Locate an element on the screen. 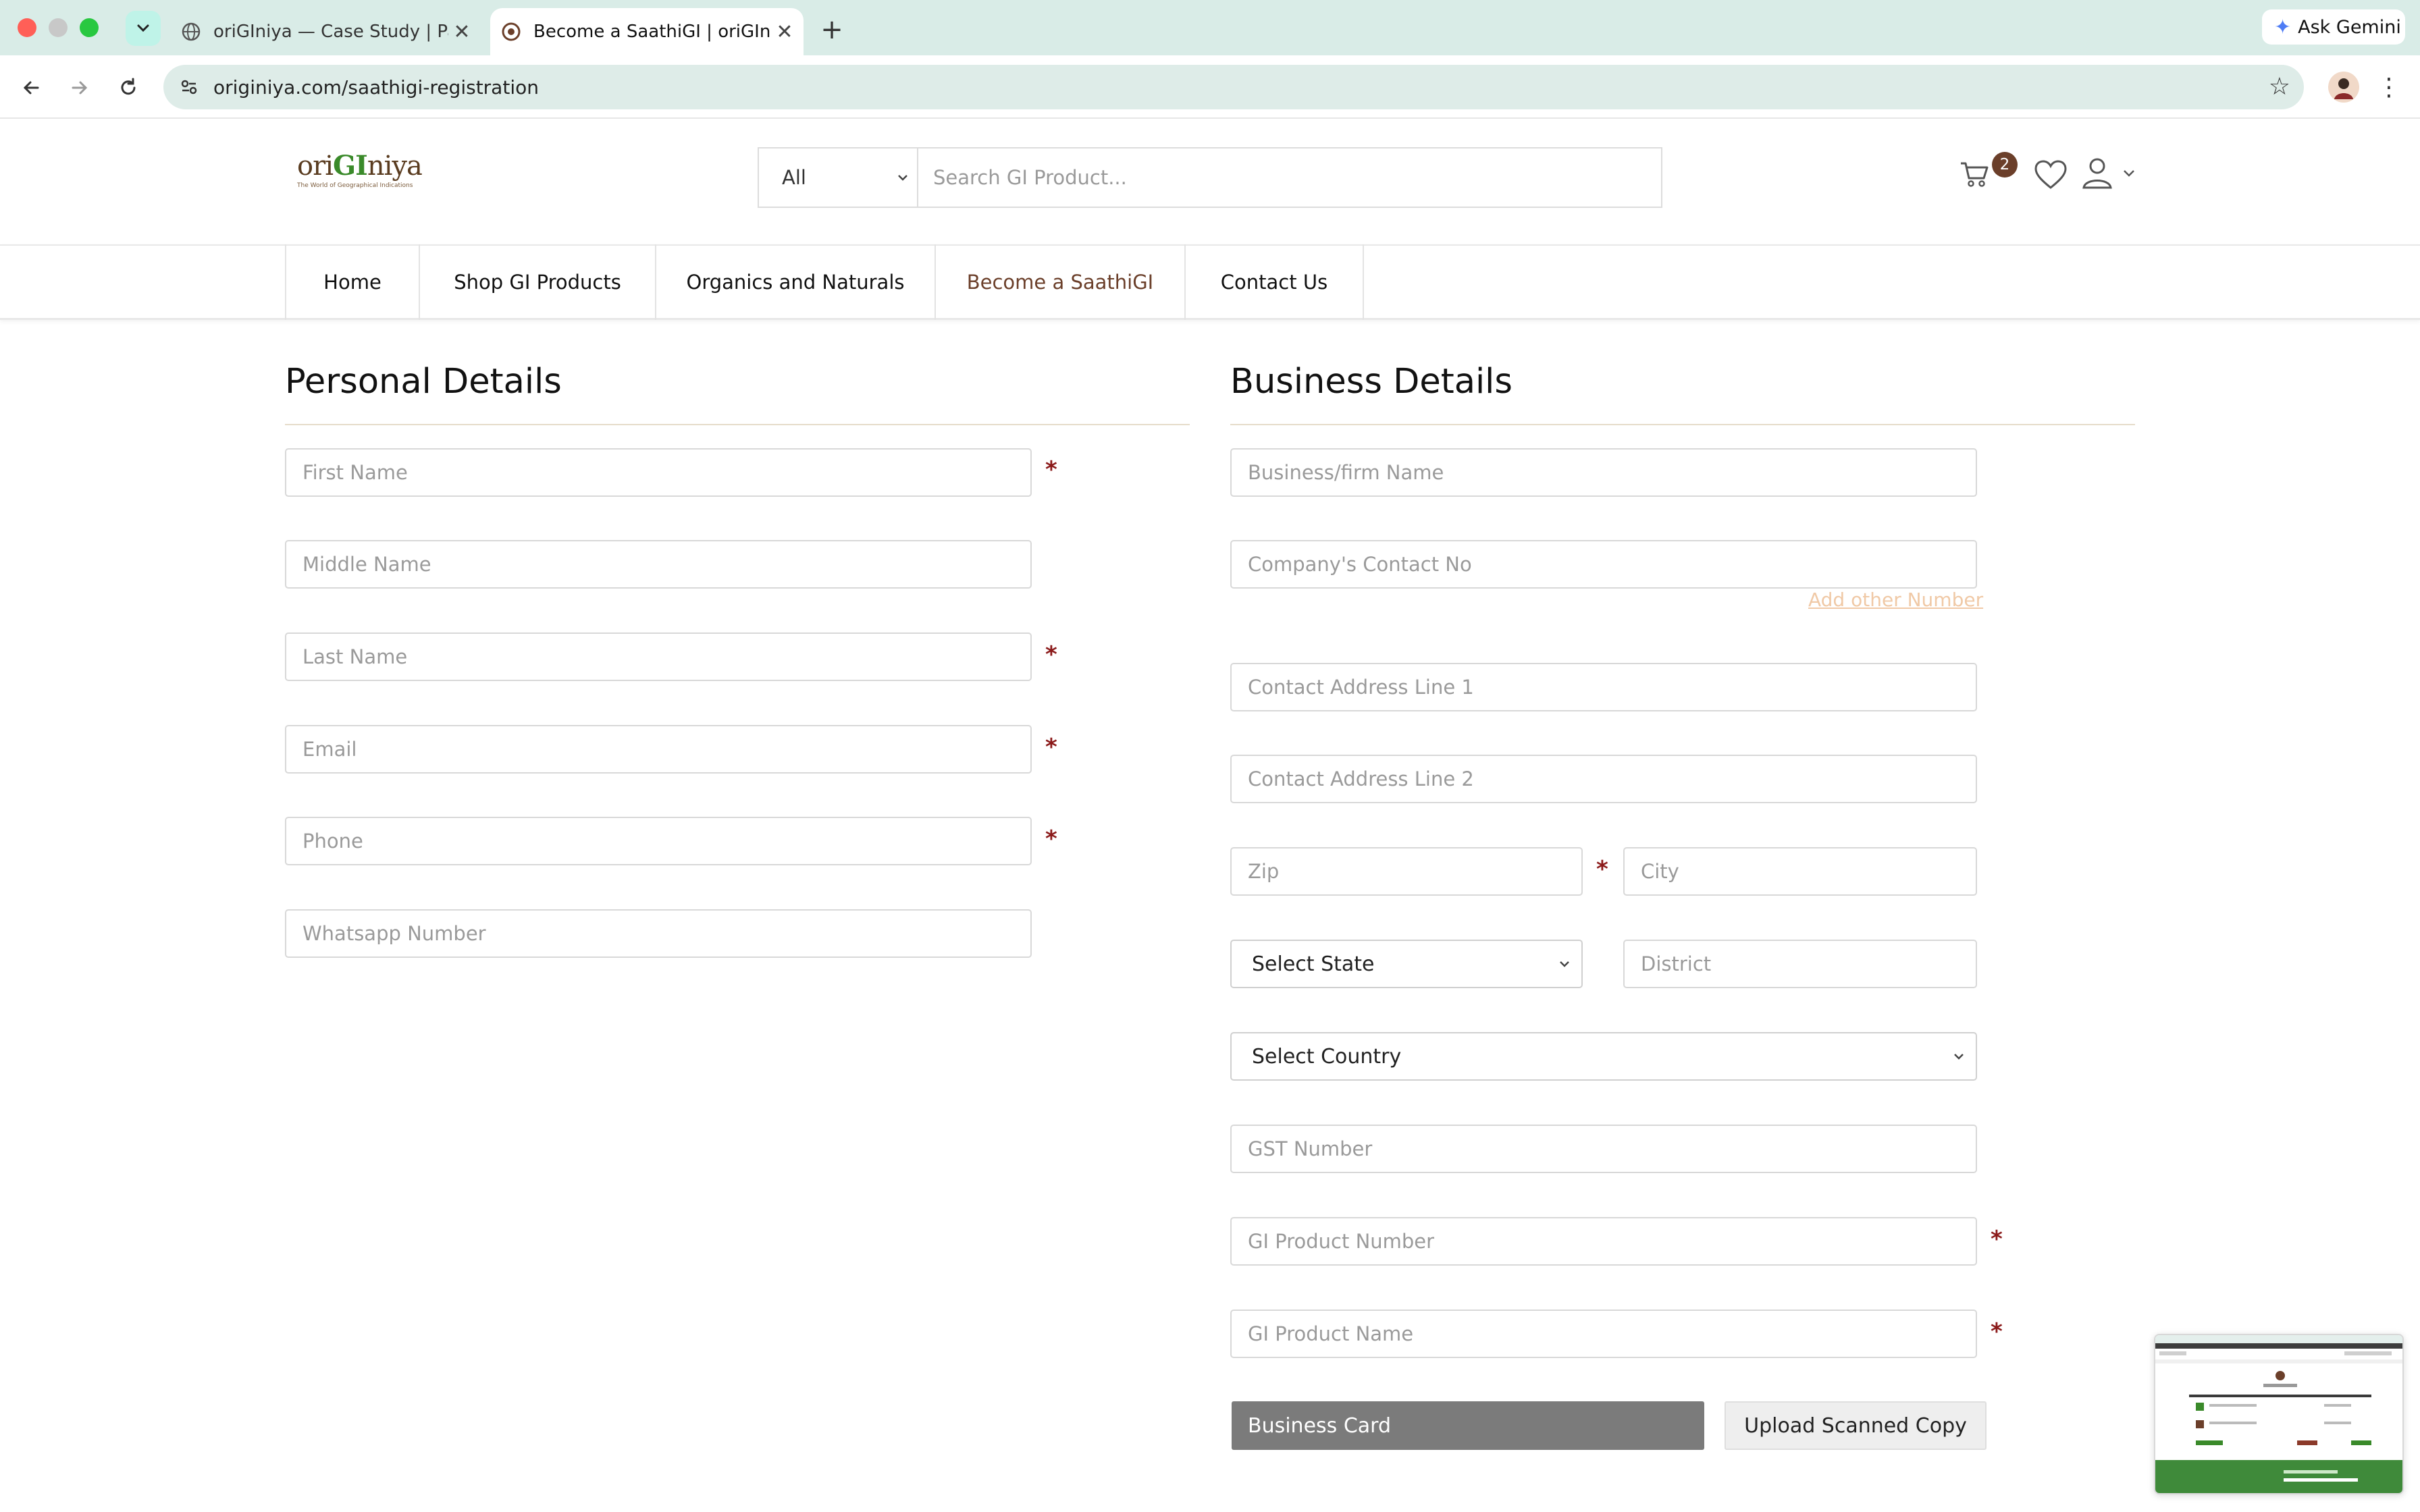  ask-gemini-button: ✦ Ask Gemini is located at coordinates (2333, 27).